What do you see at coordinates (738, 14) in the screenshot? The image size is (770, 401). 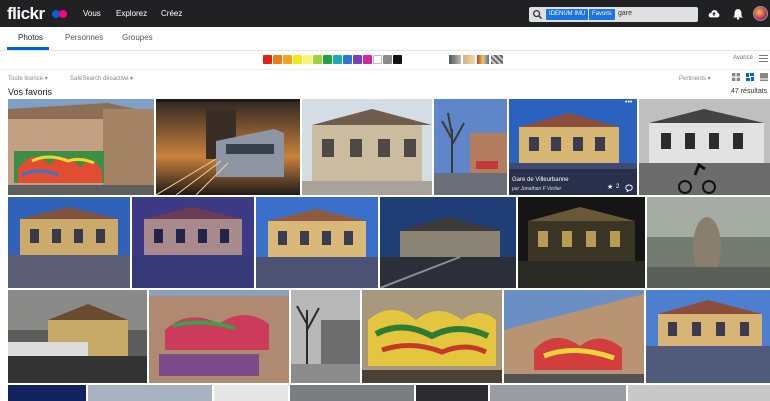 I see `notifications-bell-icon` at bounding box center [738, 14].